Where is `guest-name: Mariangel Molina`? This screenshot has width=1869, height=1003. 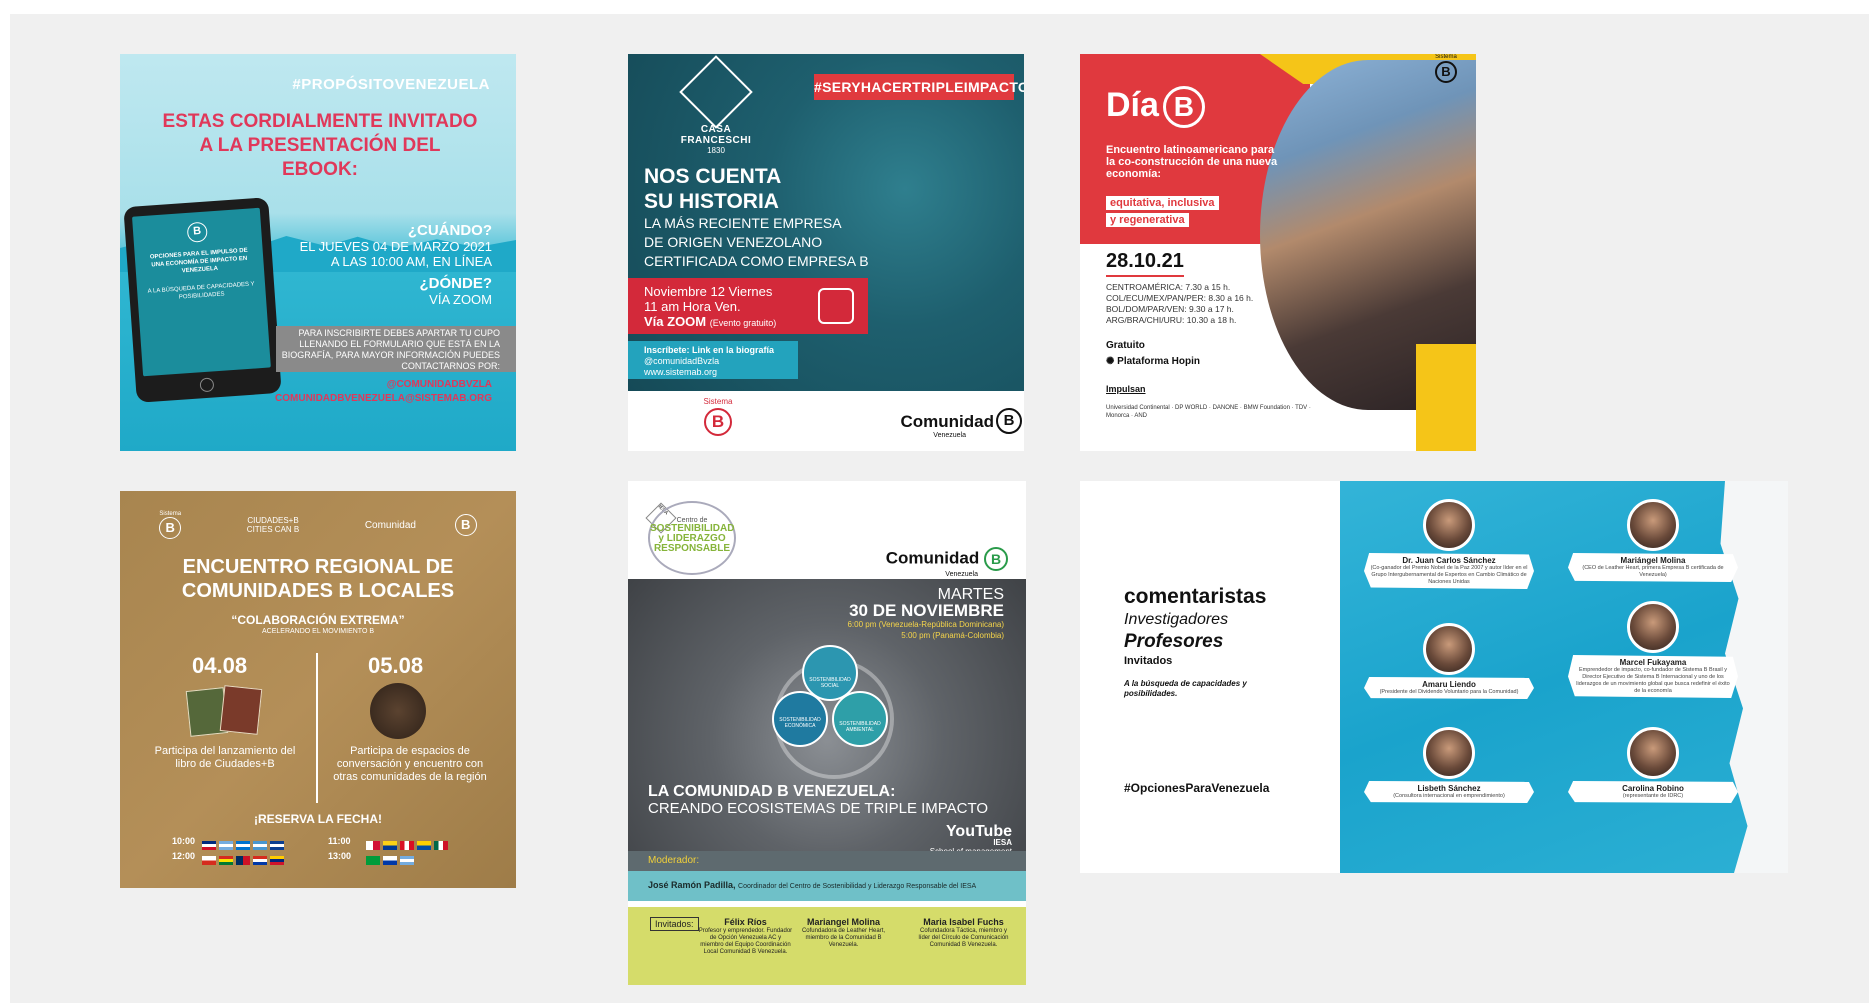
guest-name: Mariangel Molina is located at coordinates (843, 922).